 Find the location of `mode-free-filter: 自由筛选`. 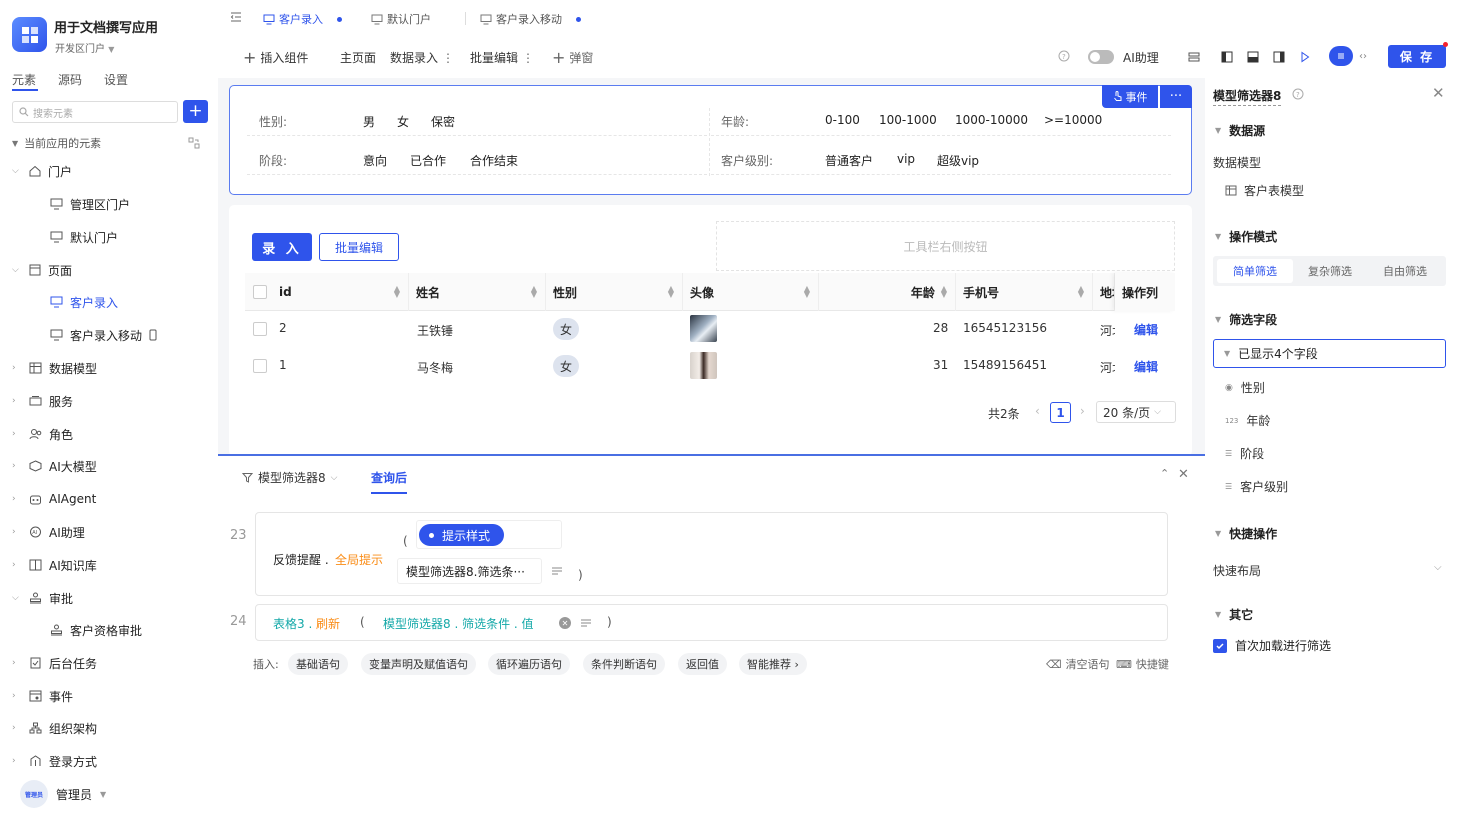

mode-free-filter: 自由筛选 is located at coordinates (1405, 271).